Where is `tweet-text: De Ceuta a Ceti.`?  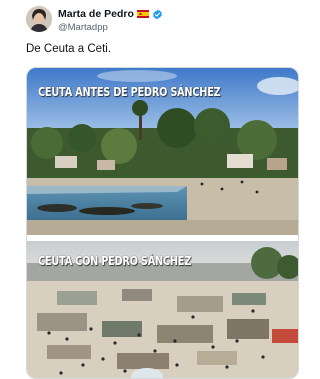
tweet-text: De Ceuta a Ceti. is located at coordinates (69, 49).